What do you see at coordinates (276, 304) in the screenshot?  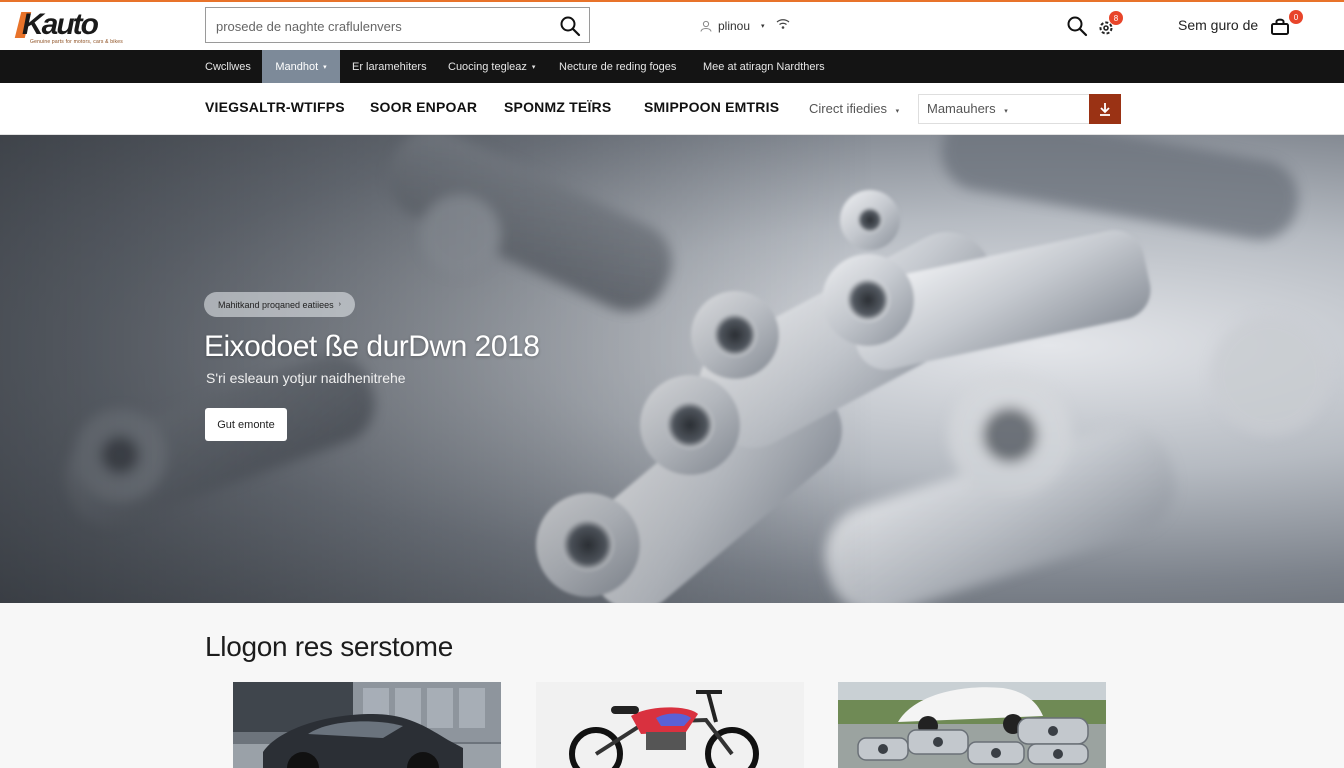 I see `hero-pill-label: Mahitkand proqaned eatiiees` at bounding box center [276, 304].